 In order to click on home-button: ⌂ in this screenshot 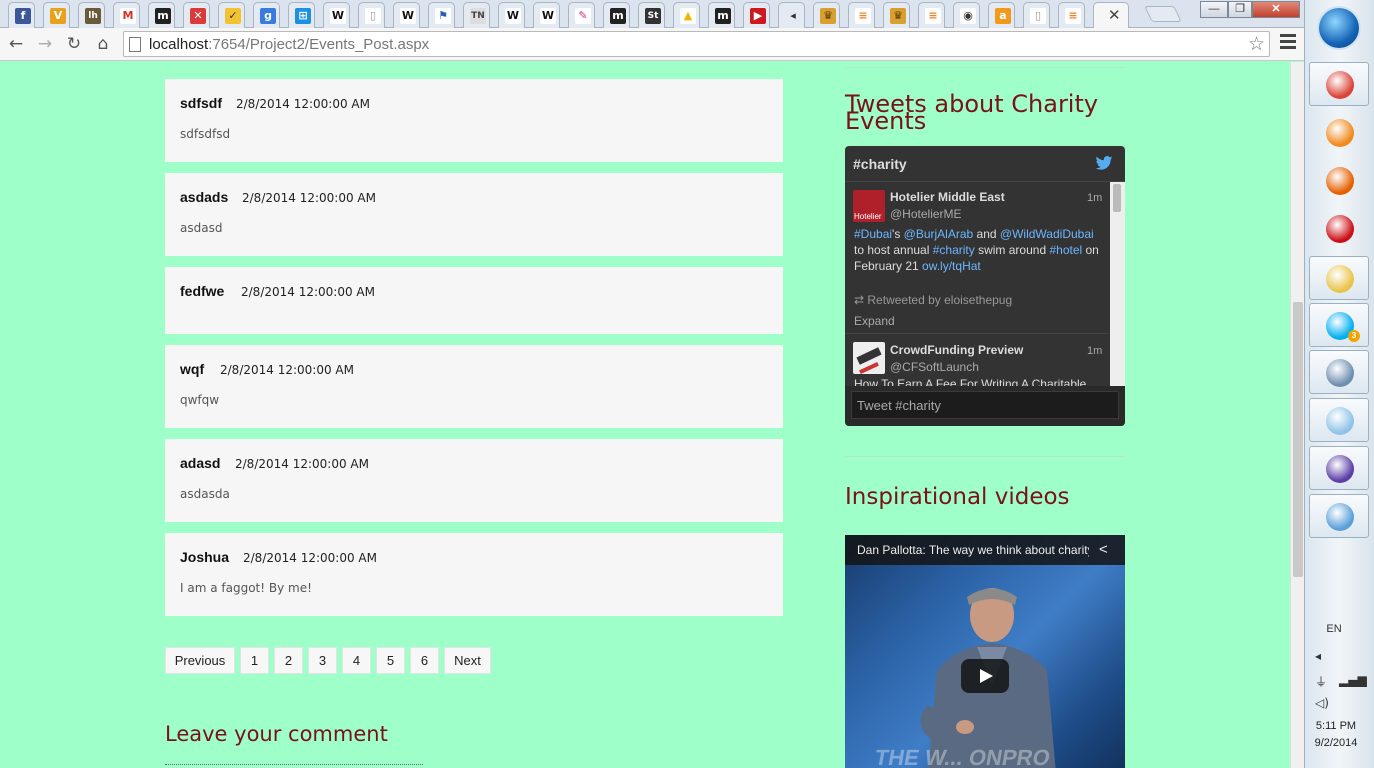, I will do `click(103, 44)`.